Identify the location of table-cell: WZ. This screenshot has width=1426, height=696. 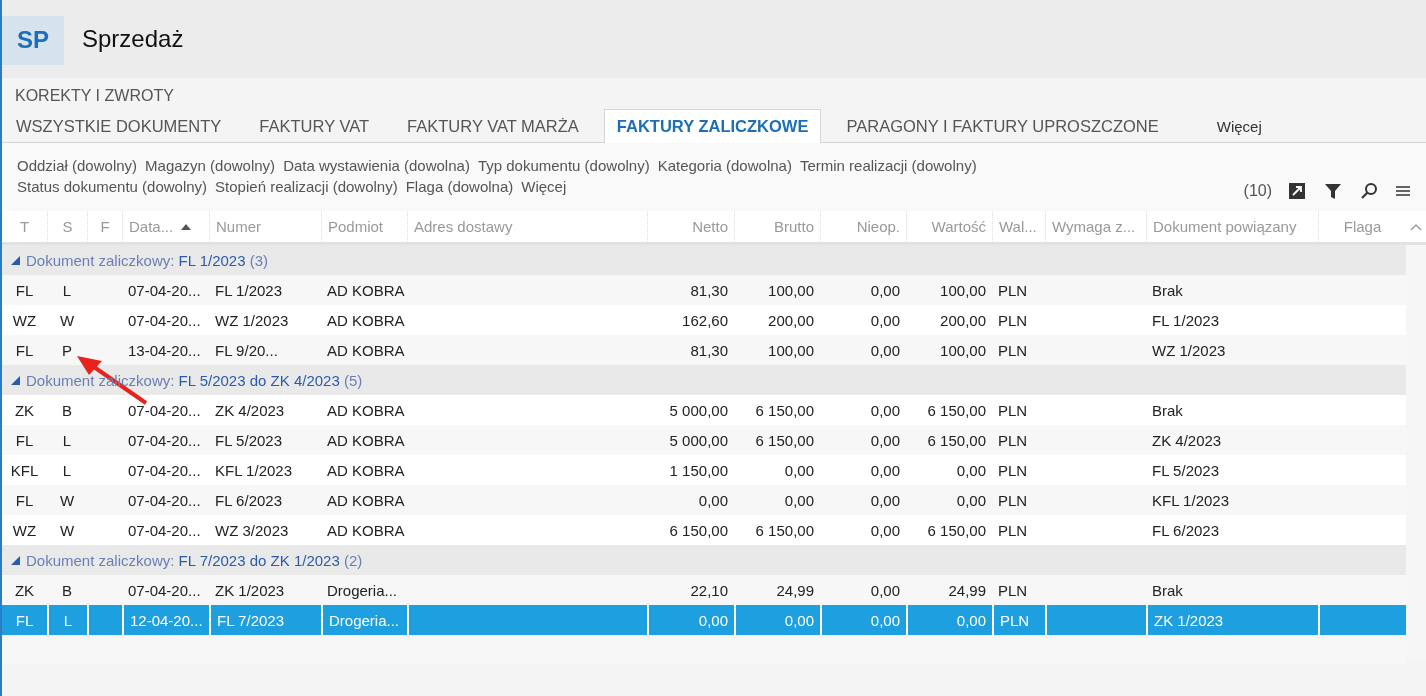
(24, 320).